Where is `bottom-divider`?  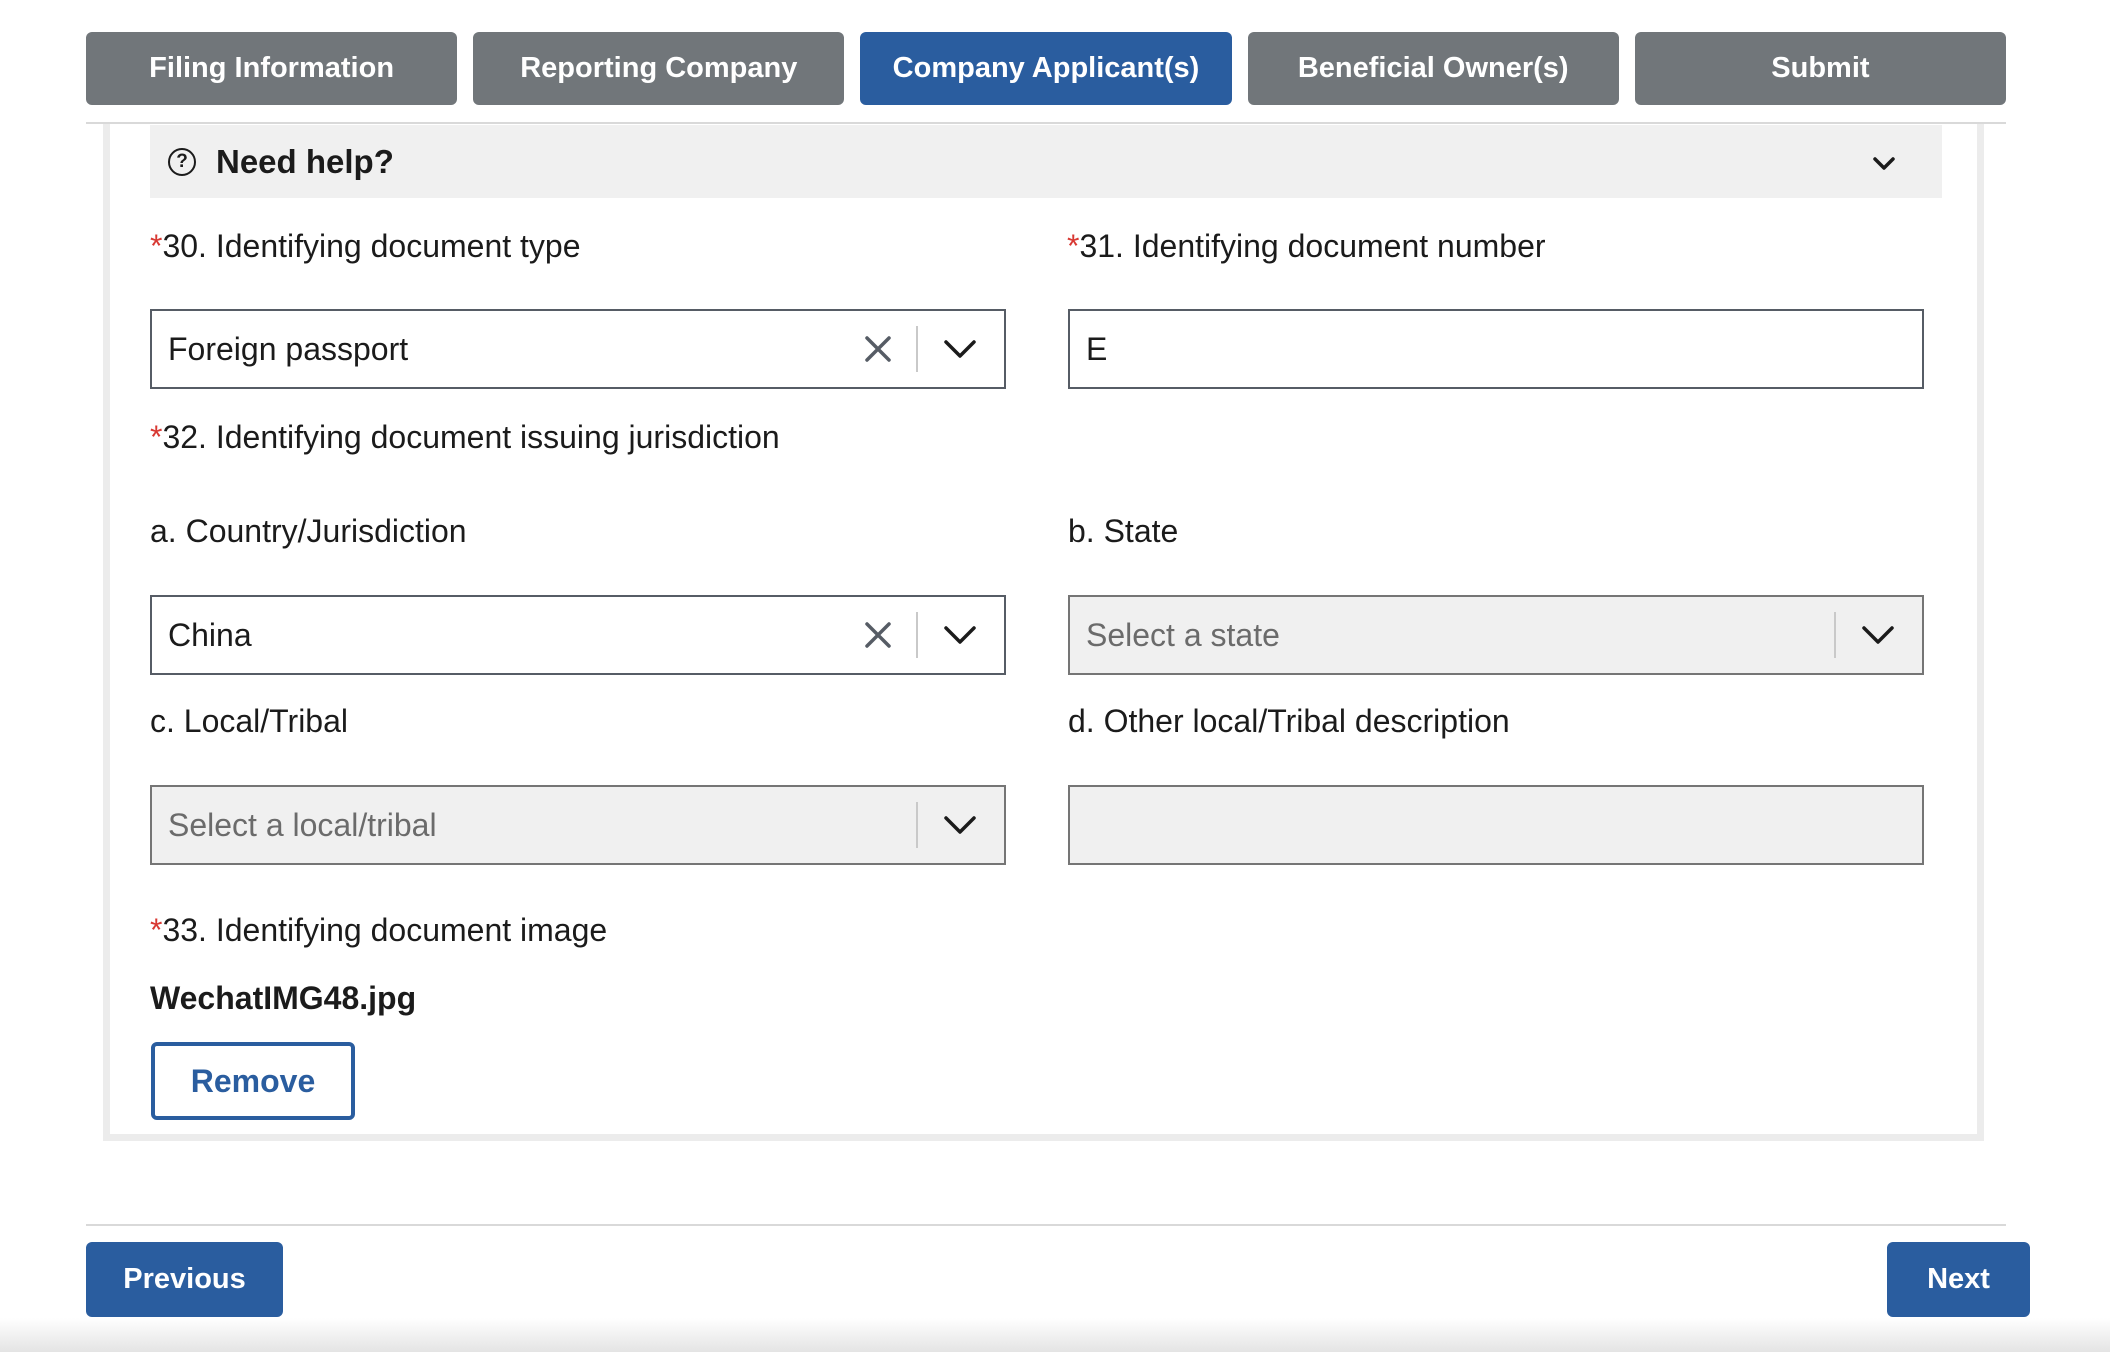
bottom-divider is located at coordinates (1046, 1225).